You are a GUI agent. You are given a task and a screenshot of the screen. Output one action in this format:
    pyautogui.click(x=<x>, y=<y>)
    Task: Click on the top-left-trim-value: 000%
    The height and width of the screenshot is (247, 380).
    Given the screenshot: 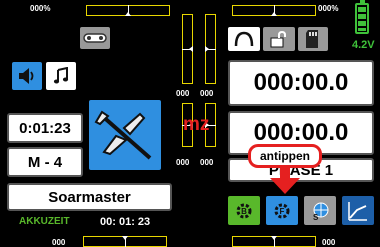 What is the action you would take?
    pyautogui.click(x=40, y=8)
    